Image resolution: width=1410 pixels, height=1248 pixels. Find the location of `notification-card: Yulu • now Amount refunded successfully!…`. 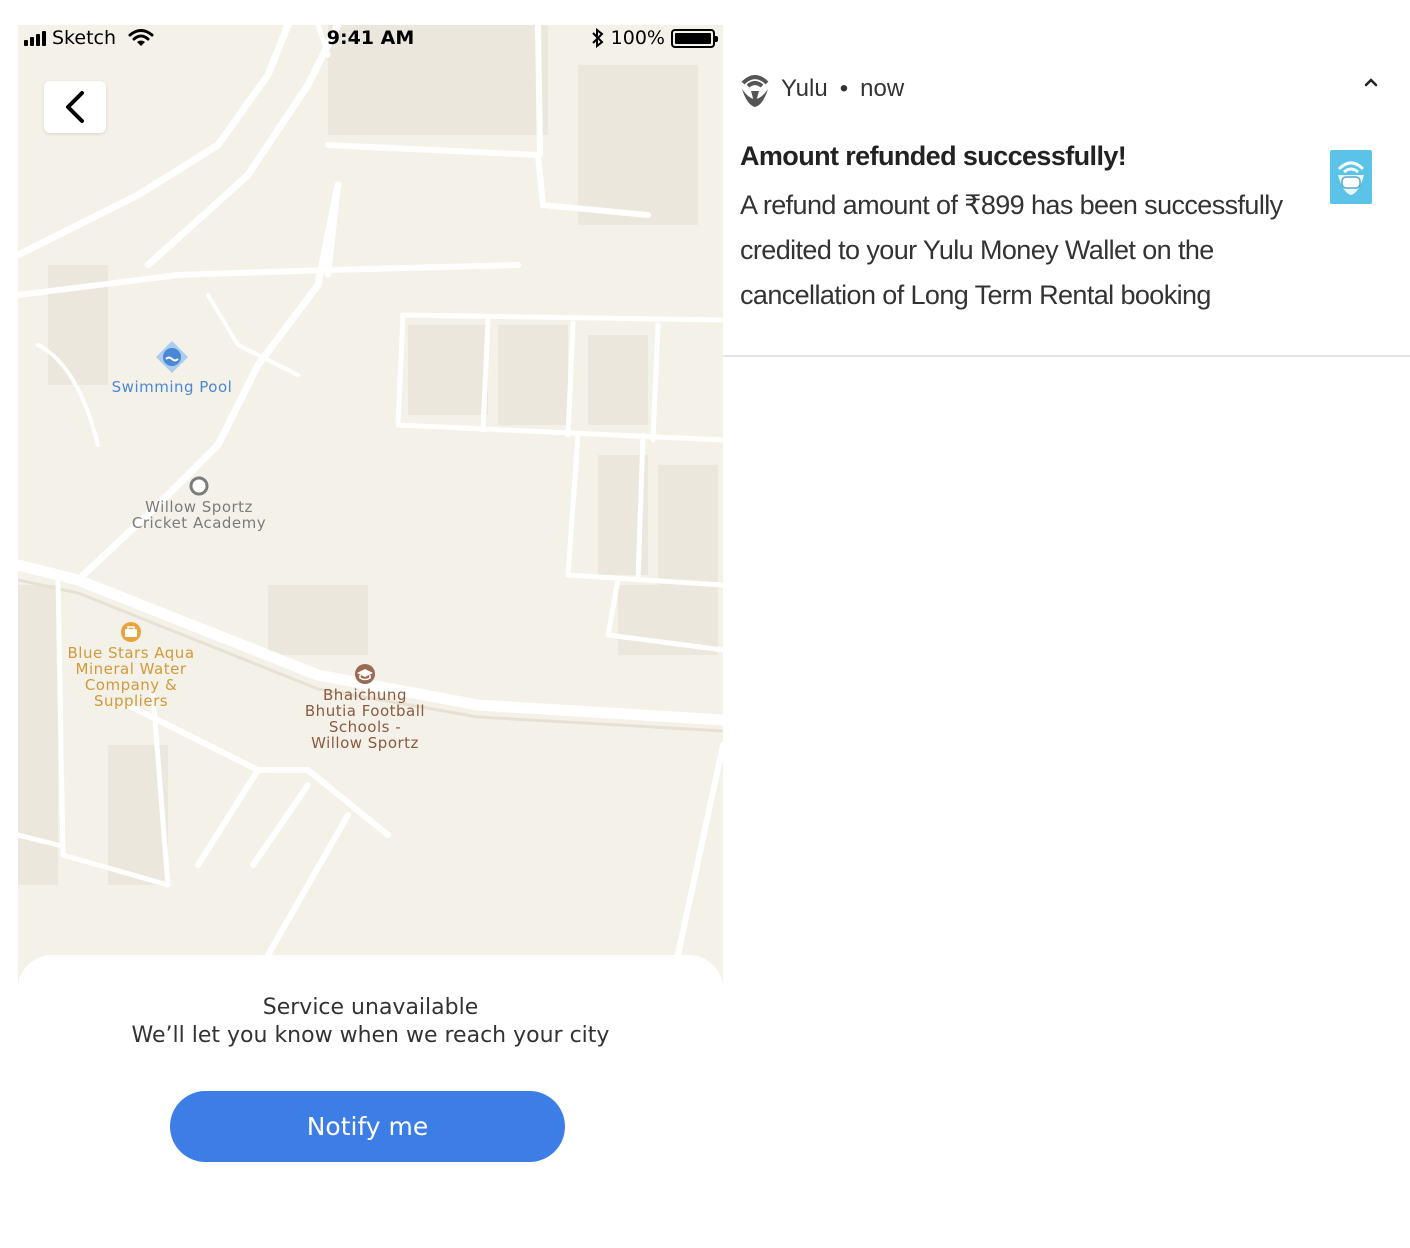

notification-card: Yulu • now Amount refunded successfully!… is located at coordinates (1066, 191).